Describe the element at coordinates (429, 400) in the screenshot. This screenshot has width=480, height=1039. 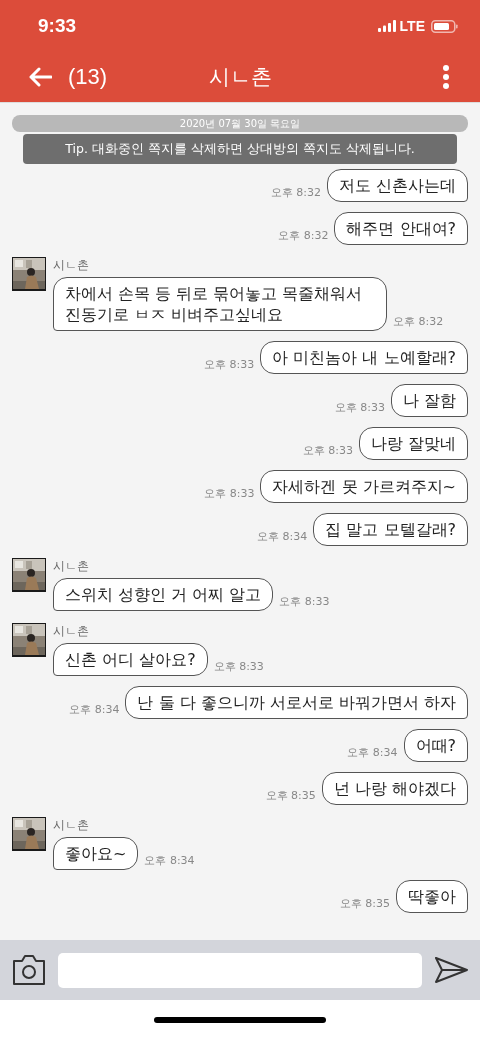
I see `message-bubble: 나 잘함` at that location.